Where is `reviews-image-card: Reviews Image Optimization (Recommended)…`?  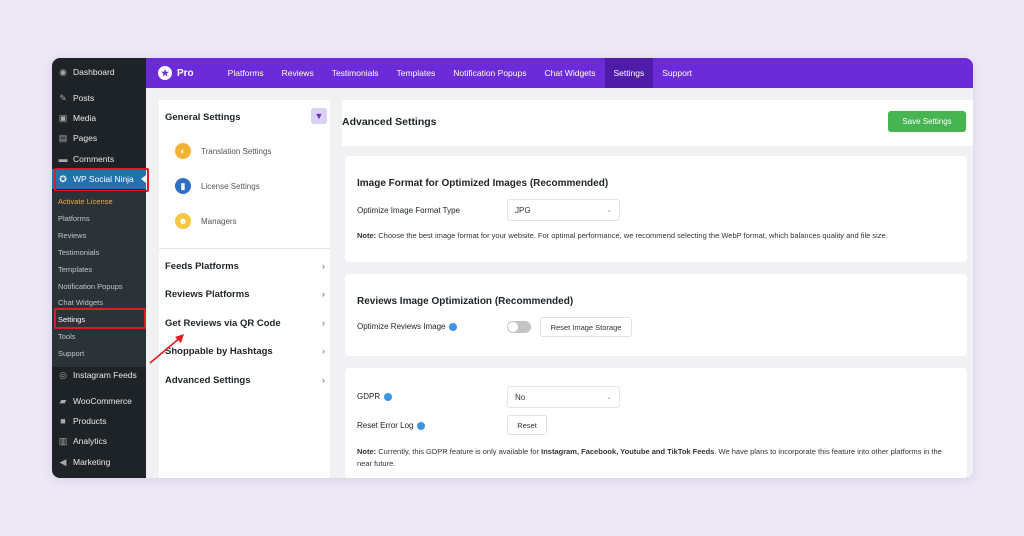 reviews-image-card: Reviews Image Optimization (Recommended)… is located at coordinates (656, 315).